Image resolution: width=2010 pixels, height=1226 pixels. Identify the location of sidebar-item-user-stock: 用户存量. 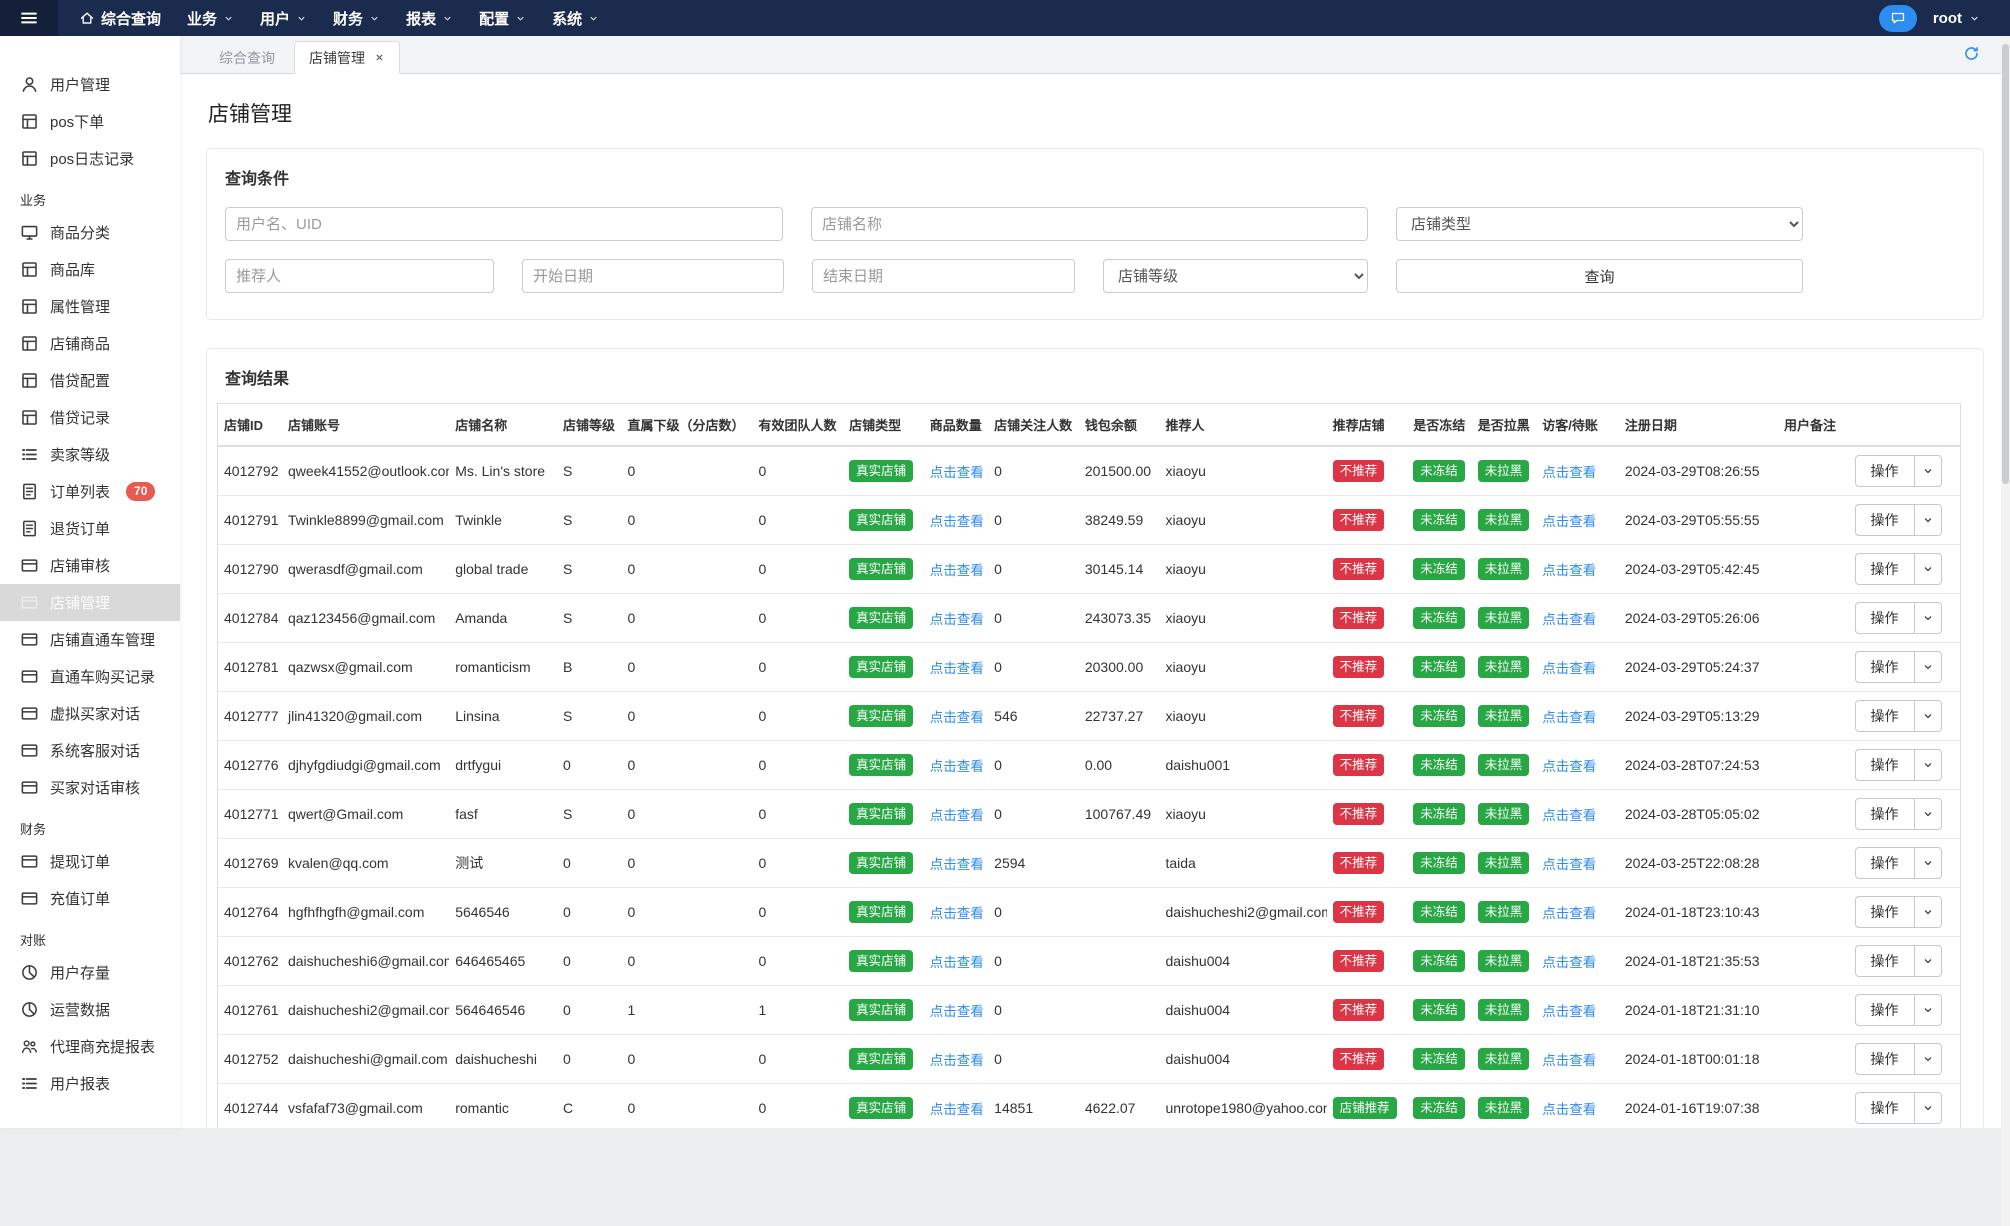
(90, 972).